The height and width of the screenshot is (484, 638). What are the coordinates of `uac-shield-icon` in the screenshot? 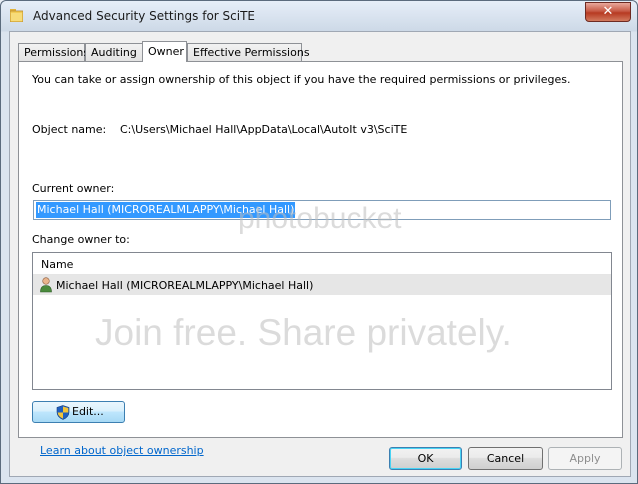 It's located at (63, 412).